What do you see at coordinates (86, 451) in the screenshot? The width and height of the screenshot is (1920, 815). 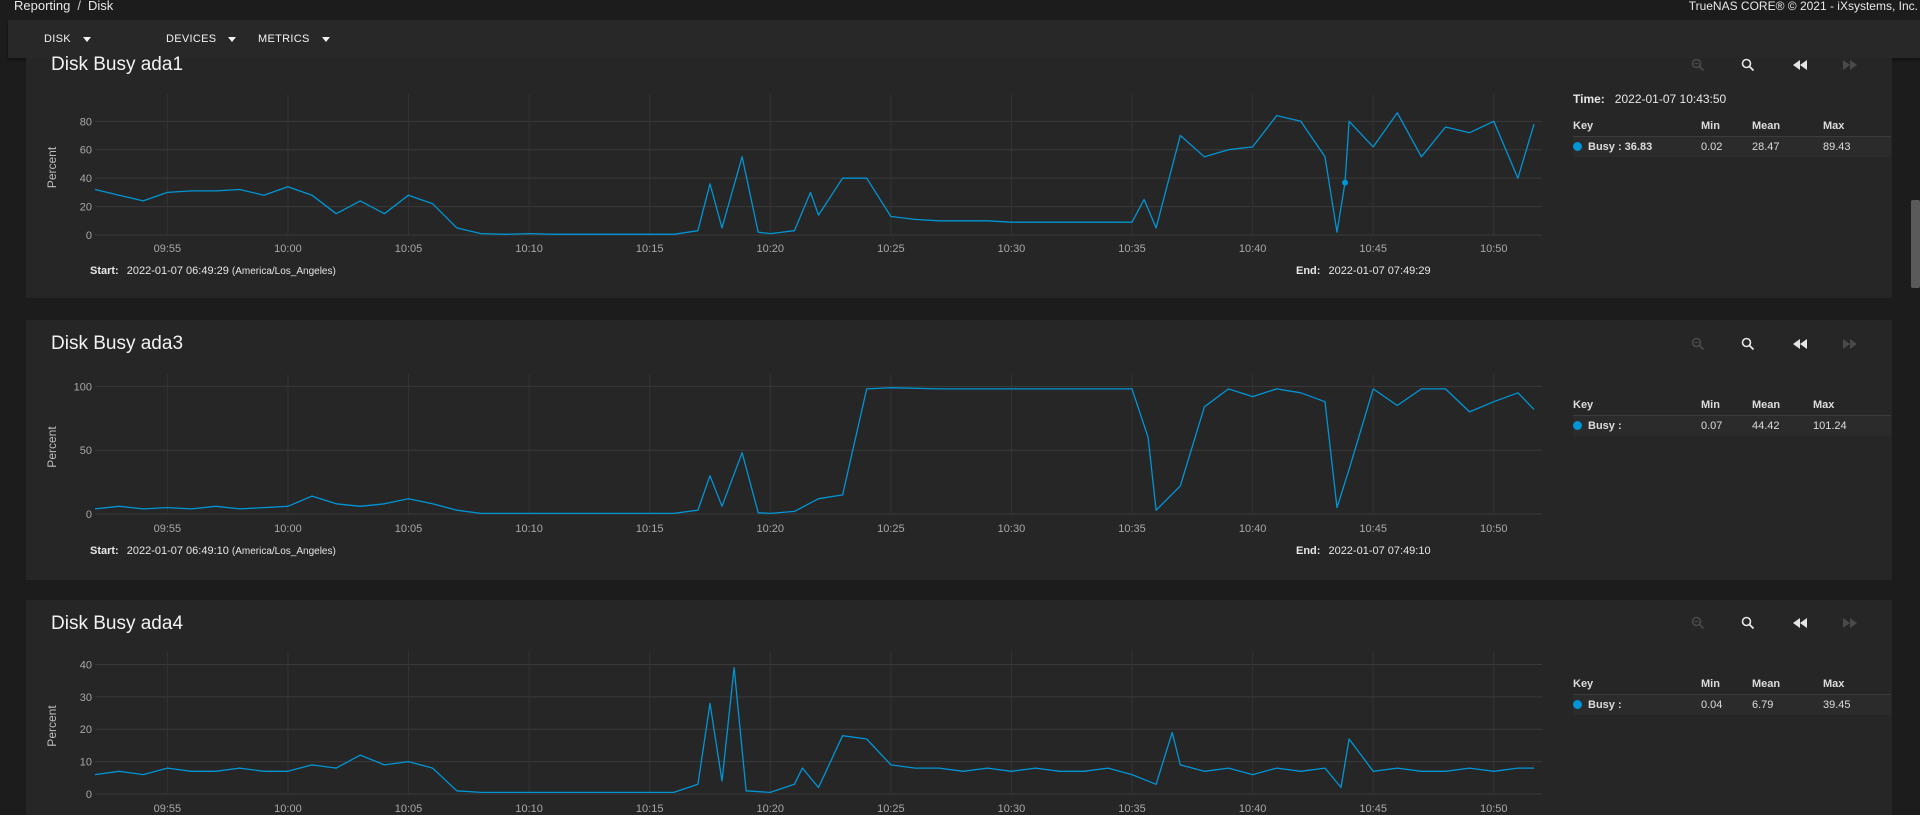 I see `y-tick-label: 50` at bounding box center [86, 451].